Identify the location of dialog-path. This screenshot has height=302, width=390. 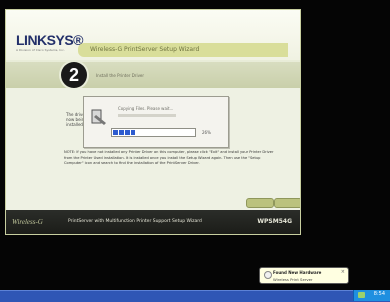
(147, 115).